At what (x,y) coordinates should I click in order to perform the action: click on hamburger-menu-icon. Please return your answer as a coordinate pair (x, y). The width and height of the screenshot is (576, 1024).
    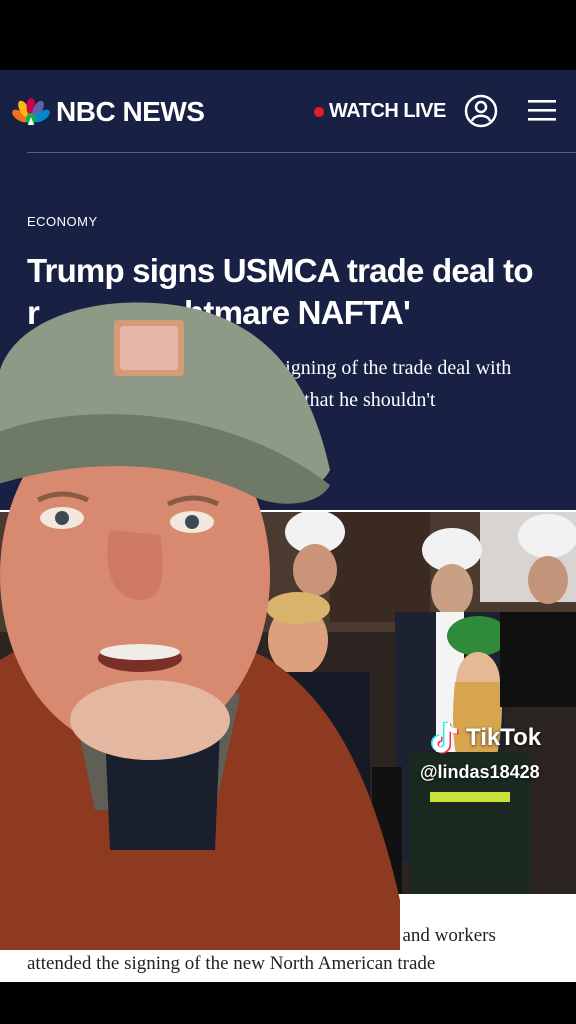
    Looking at the image, I should click on (542, 110).